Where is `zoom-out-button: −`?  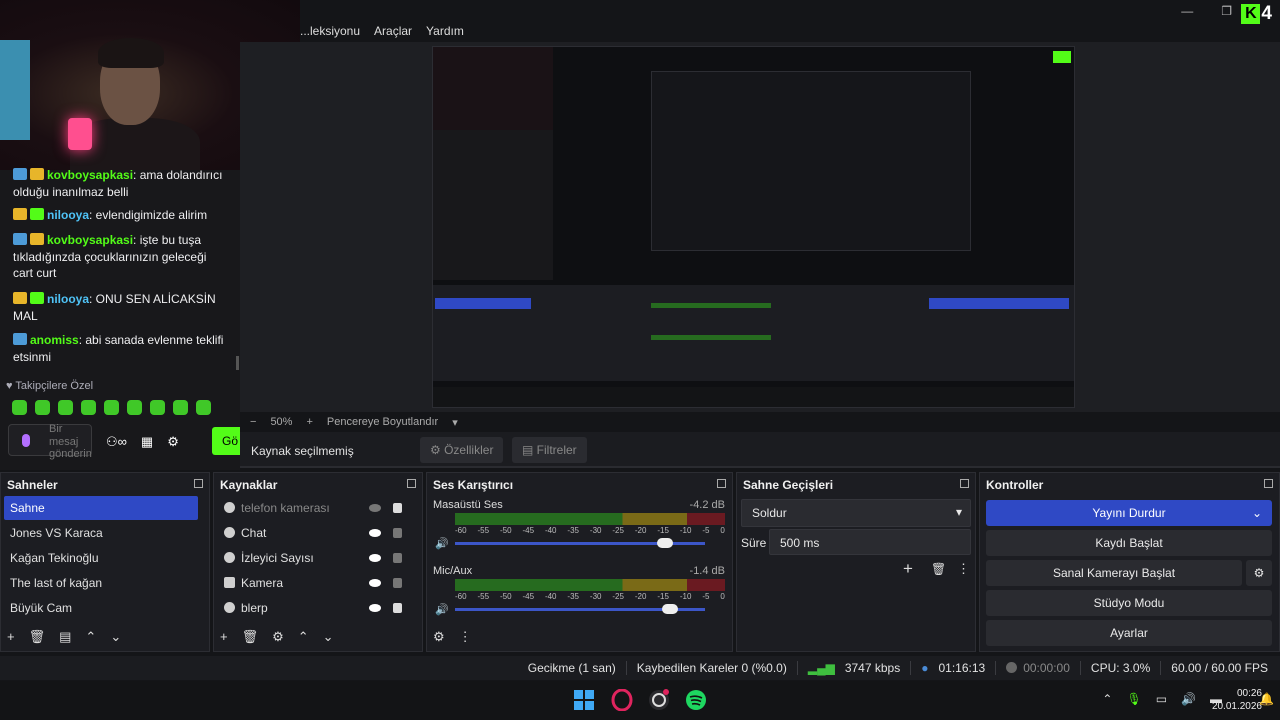 zoom-out-button: − is located at coordinates (253, 422).